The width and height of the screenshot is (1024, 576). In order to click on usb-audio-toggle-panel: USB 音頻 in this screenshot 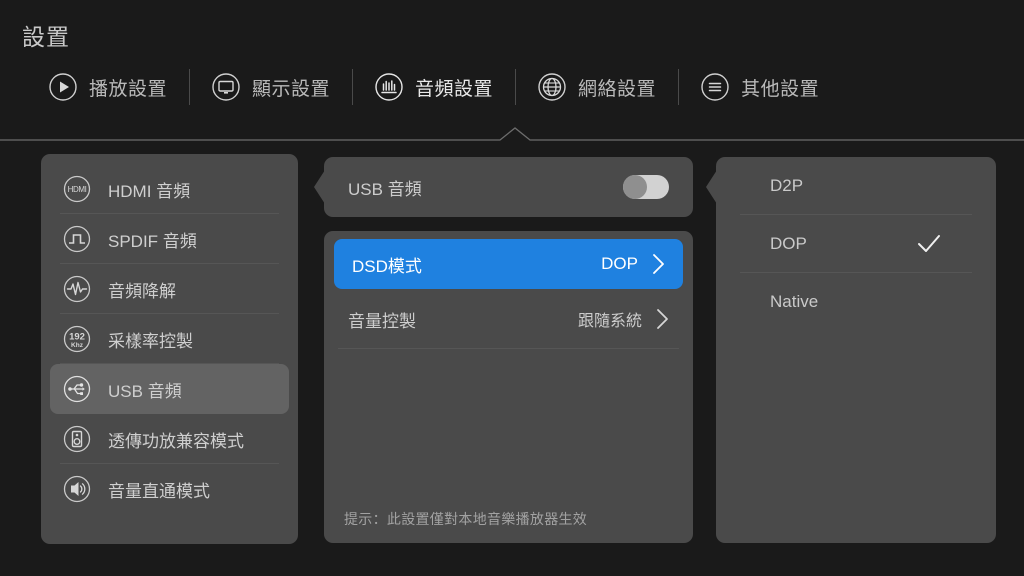, I will do `click(503, 187)`.